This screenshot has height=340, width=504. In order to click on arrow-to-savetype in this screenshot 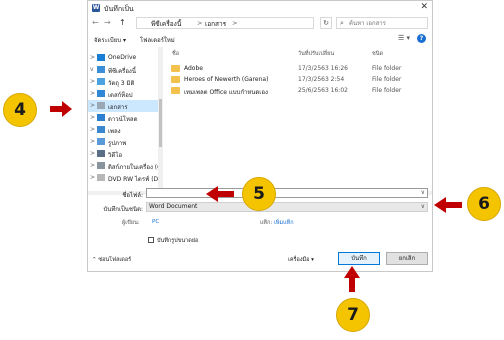, I will do `click(448, 205)`.